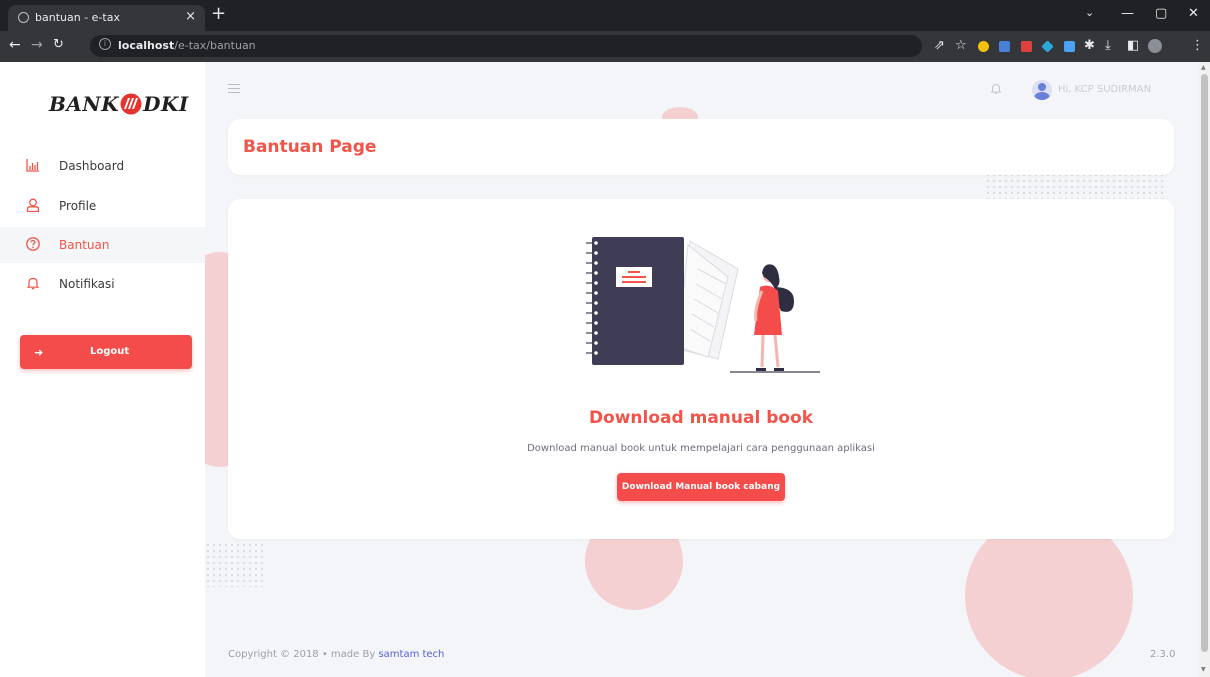 The width and height of the screenshot is (1210, 677). What do you see at coordinates (92, 166) in the screenshot?
I see `sidebar-item-label: Dashboard` at bounding box center [92, 166].